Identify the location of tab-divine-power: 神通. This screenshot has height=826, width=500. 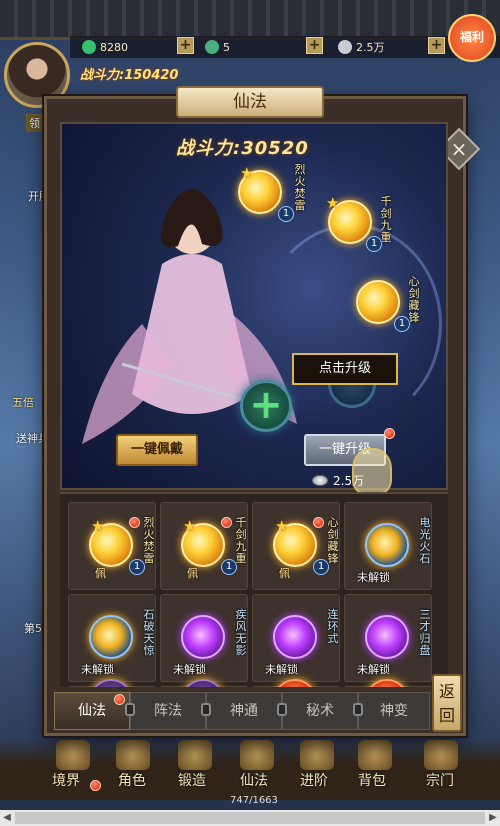
(241, 711).